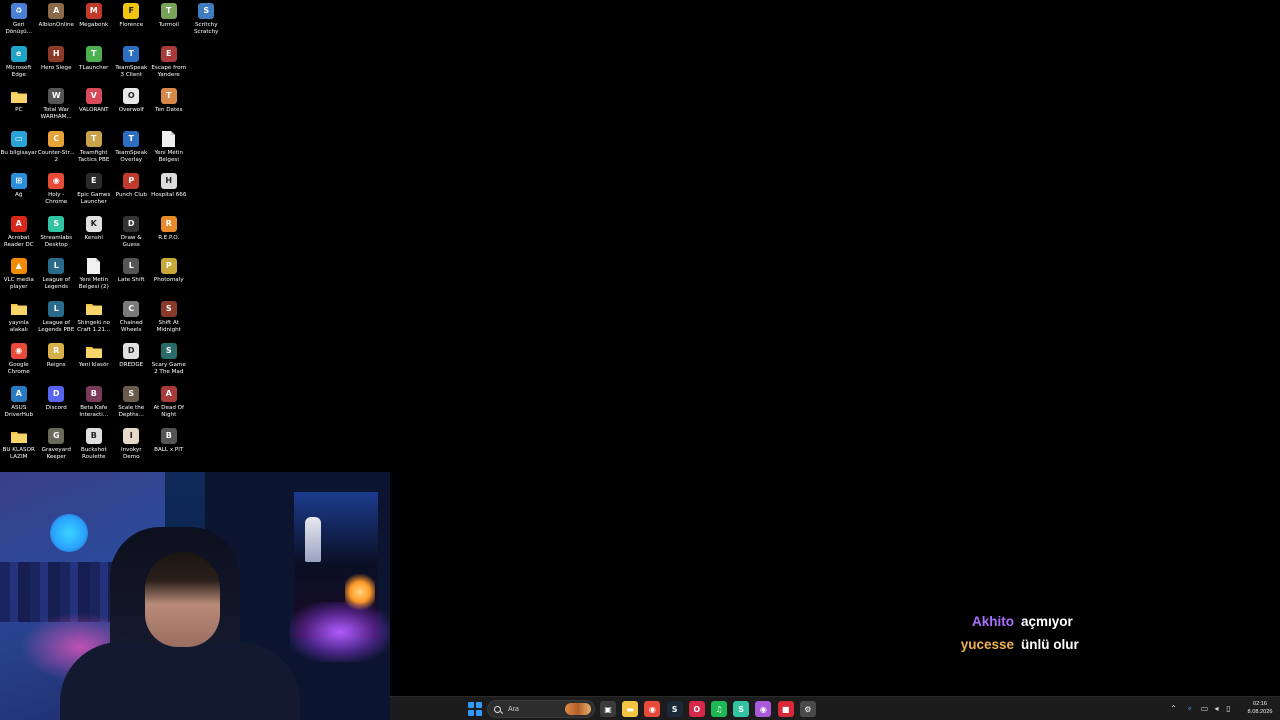 Image resolution: width=1280 pixels, height=720 pixels. I want to click on desktop-icon: H Hospital 666, so click(169, 191).